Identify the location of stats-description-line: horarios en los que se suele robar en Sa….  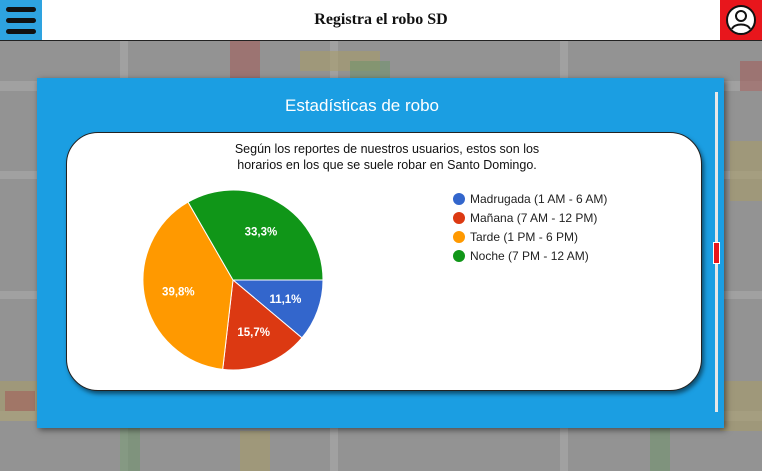
(387, 165).